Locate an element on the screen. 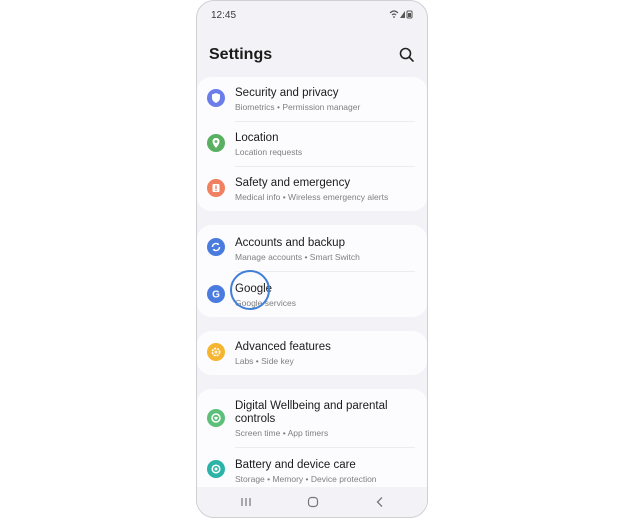 This screenshot has height=520, width=624. back-button is located at coordinates (380, 502).